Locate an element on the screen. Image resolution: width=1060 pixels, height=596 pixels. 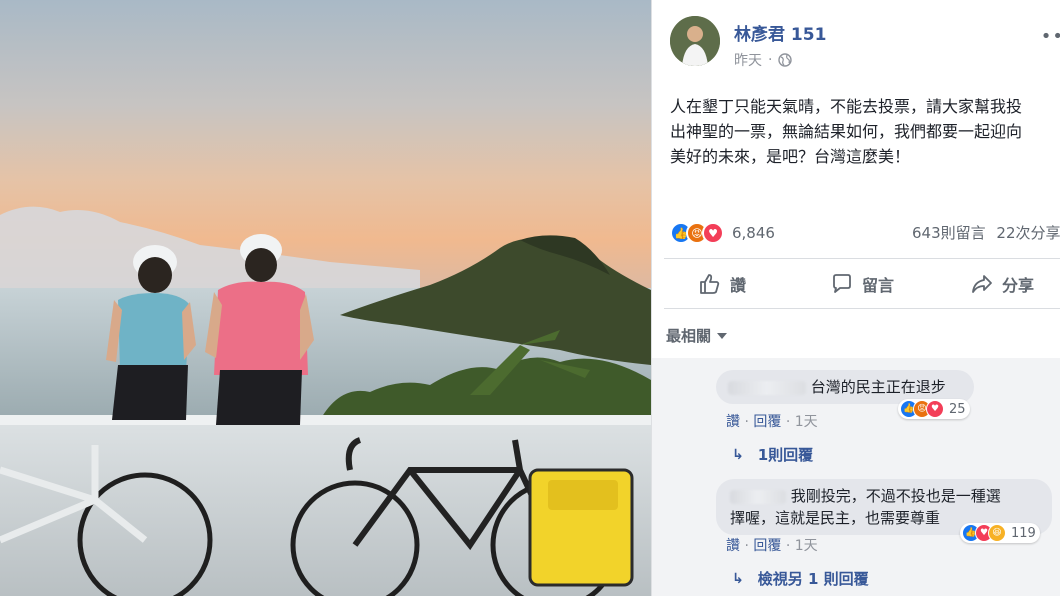
like-button: 讚 is located at coordinates (722, 284).